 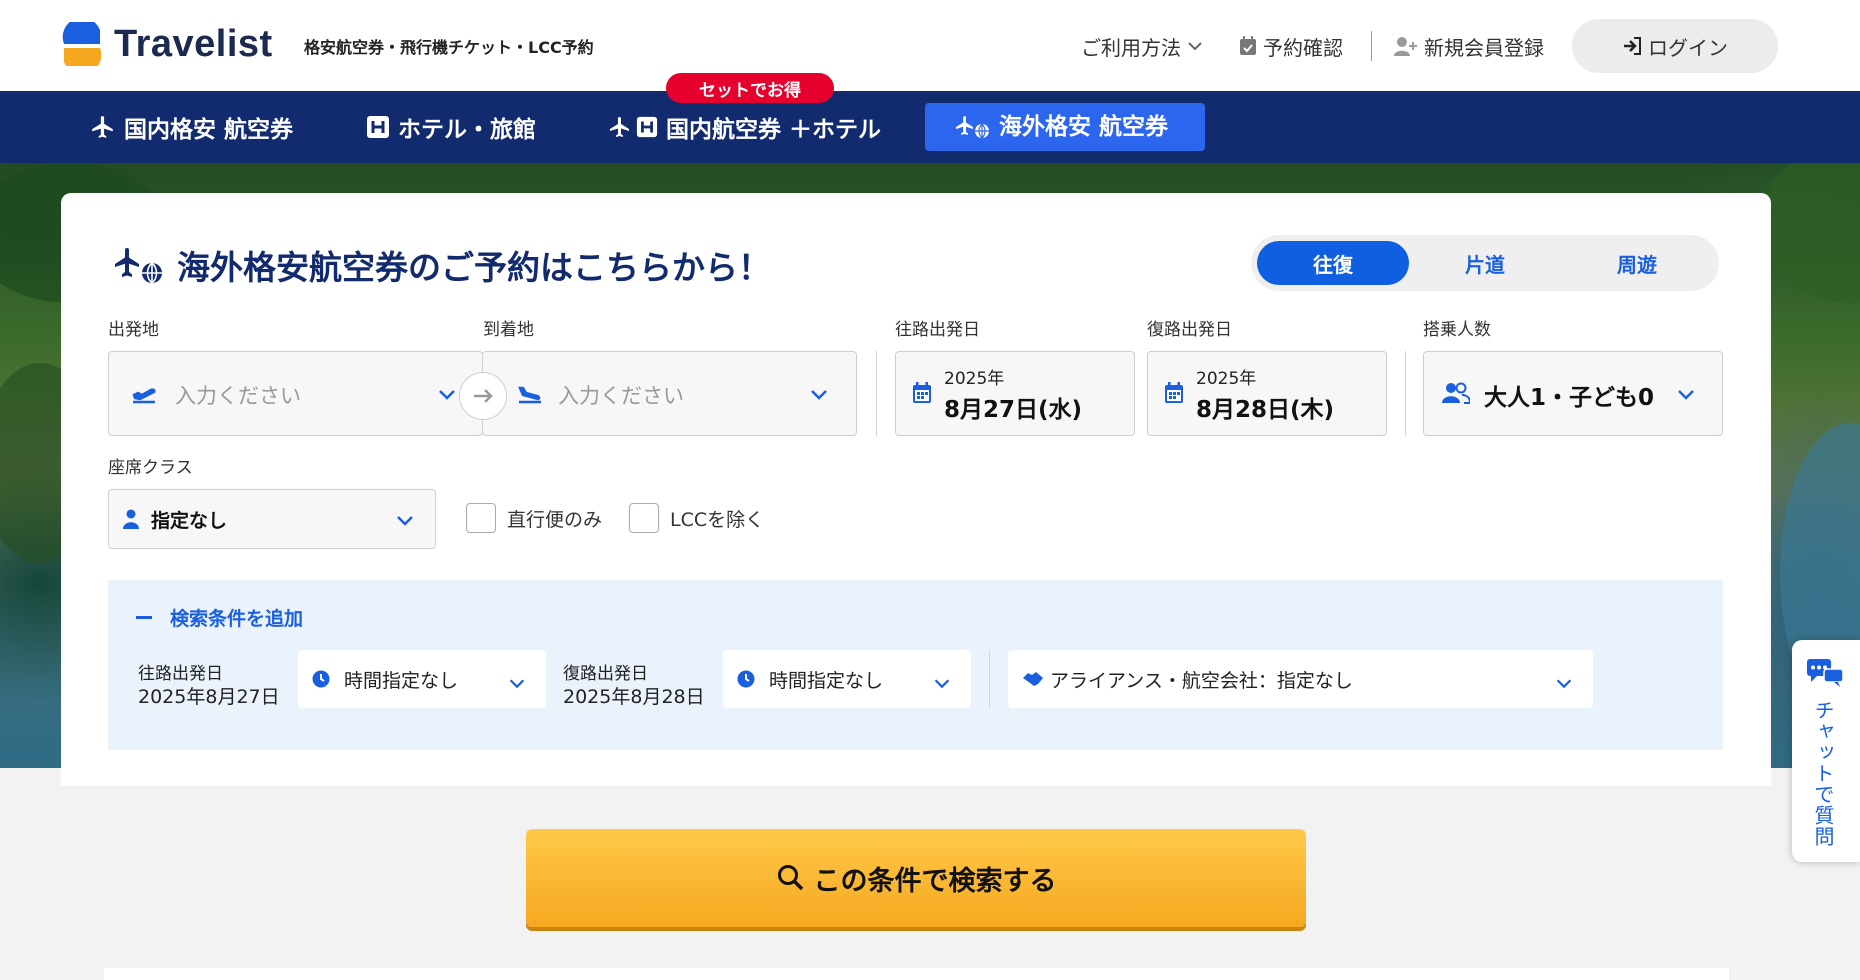 What do you see at coordinates (144, 617) in the screenshot?
I see `minus-icon` at bounding box center [144, 617].